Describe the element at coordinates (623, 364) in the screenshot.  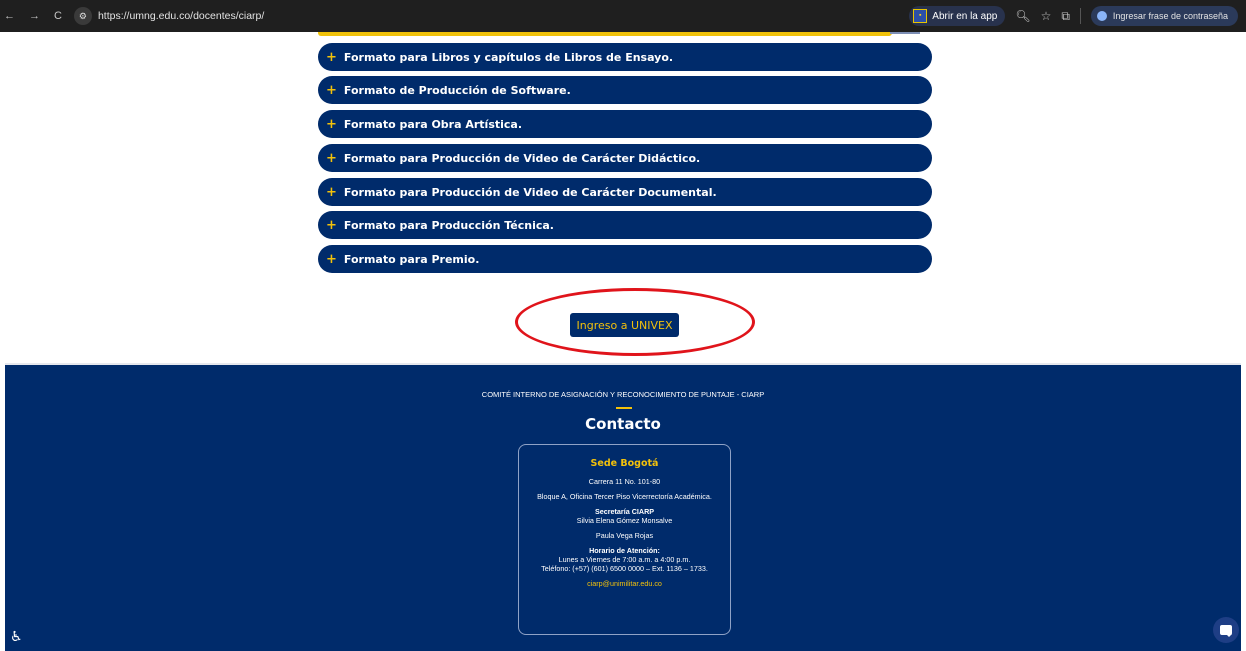
I see `footer-top-border` at that location.